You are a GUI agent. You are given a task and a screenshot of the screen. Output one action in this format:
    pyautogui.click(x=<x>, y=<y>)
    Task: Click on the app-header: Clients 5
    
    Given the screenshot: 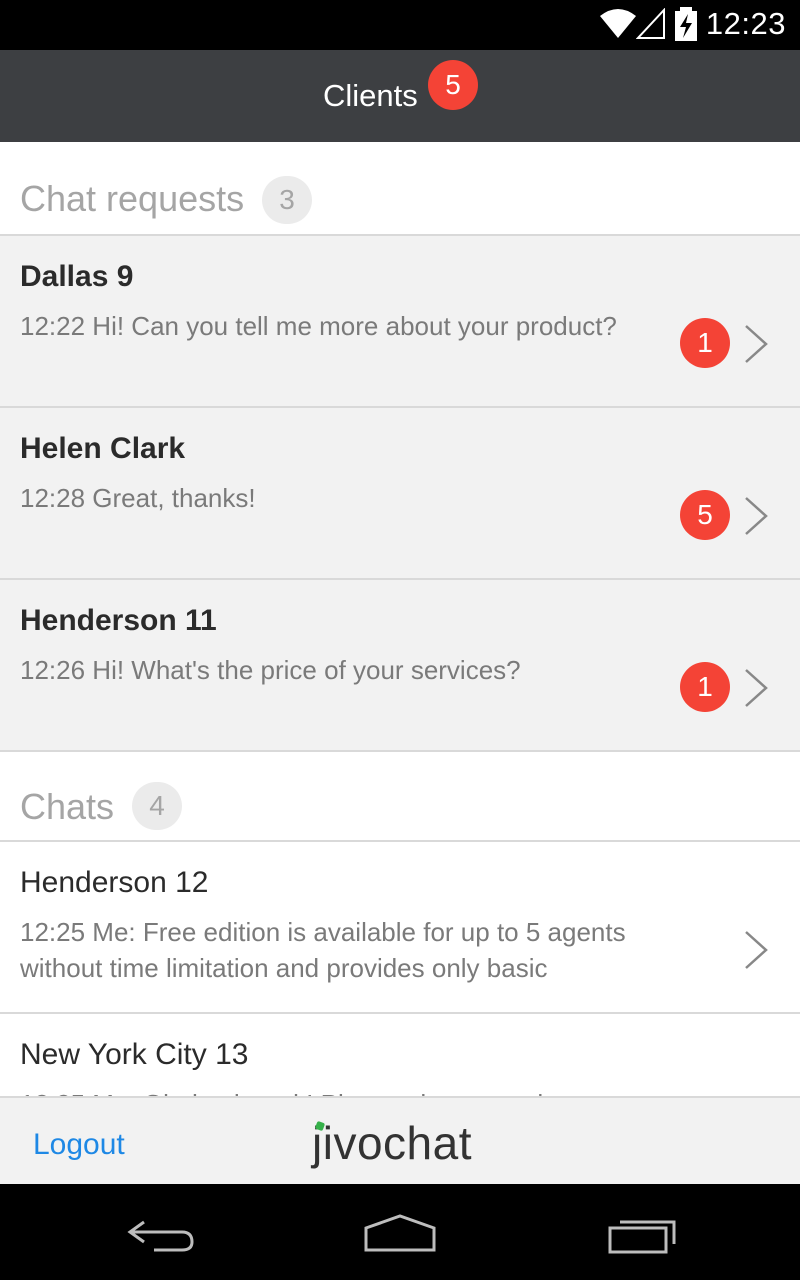 What is the action you would take?
    pyautogui.click(x=400, y=96)
    